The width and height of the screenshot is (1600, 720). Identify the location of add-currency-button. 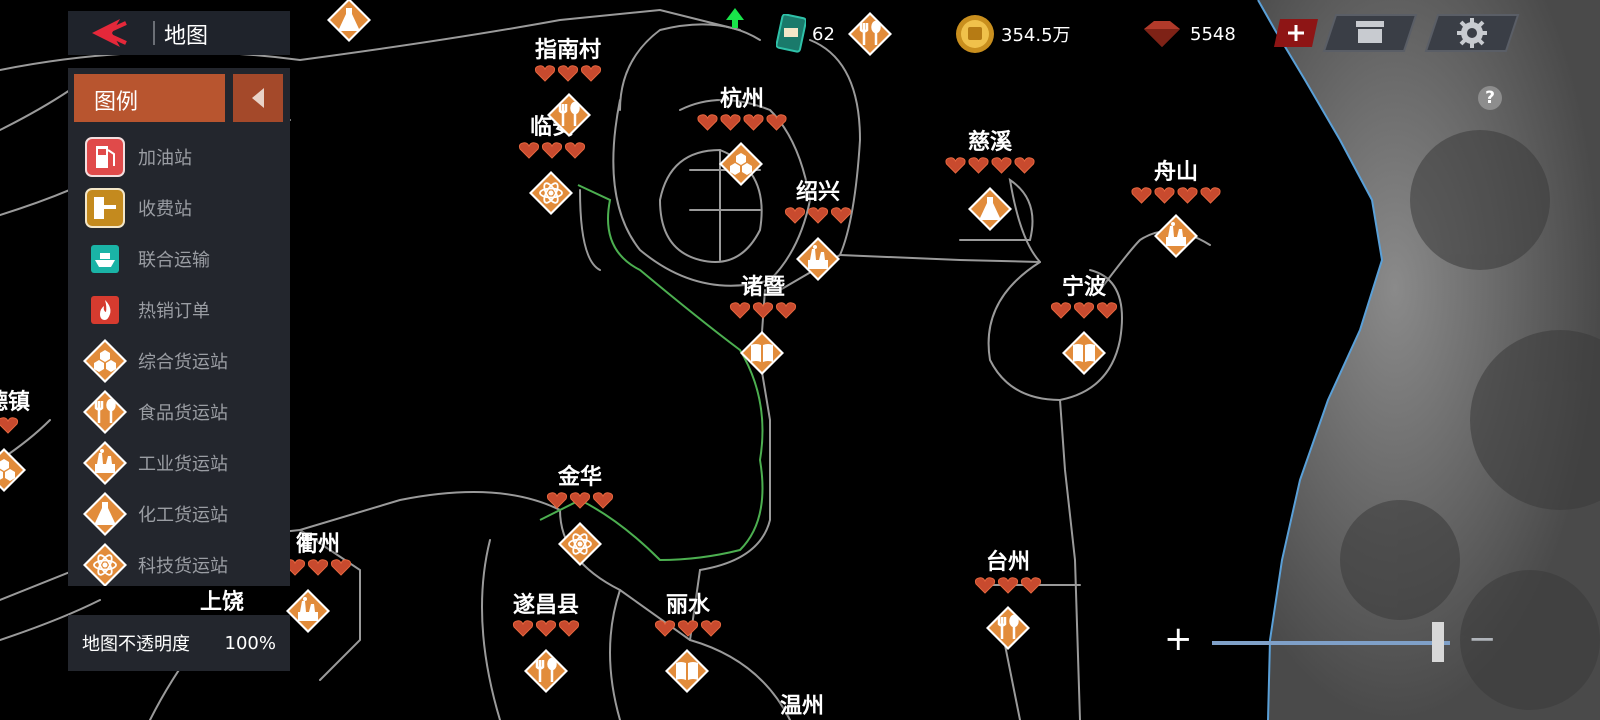
(1296, 33).